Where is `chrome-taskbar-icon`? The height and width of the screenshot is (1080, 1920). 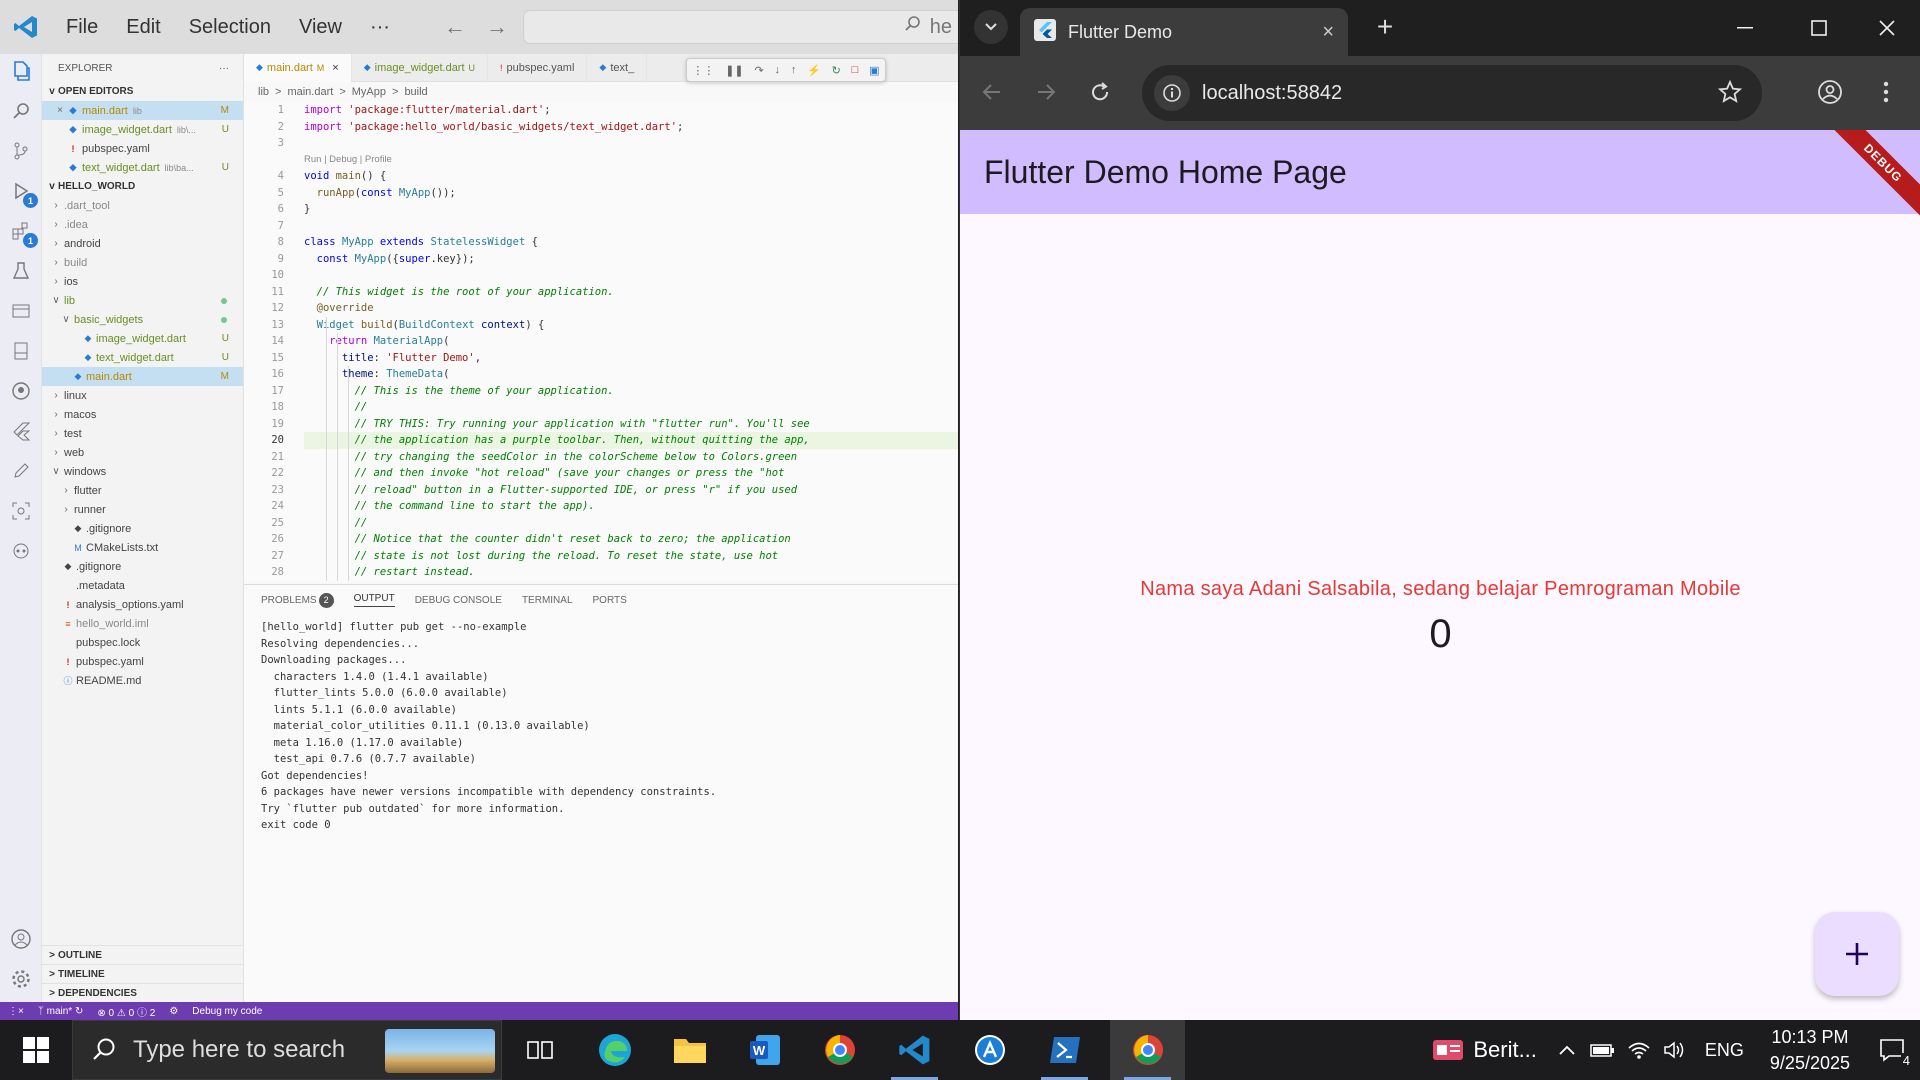 chrome-taskbar-icon is located at coordinates (1147, 1050).